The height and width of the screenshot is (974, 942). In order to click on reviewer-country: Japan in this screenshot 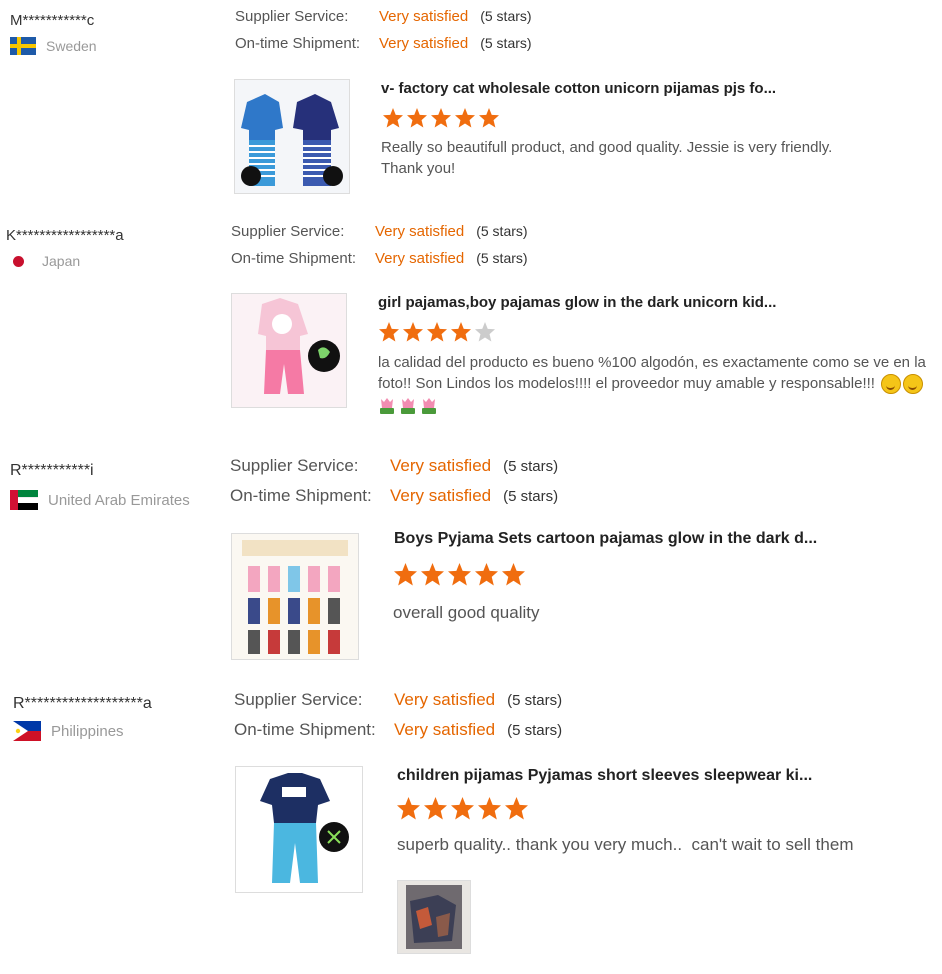, I will do `click(65, 261)`.